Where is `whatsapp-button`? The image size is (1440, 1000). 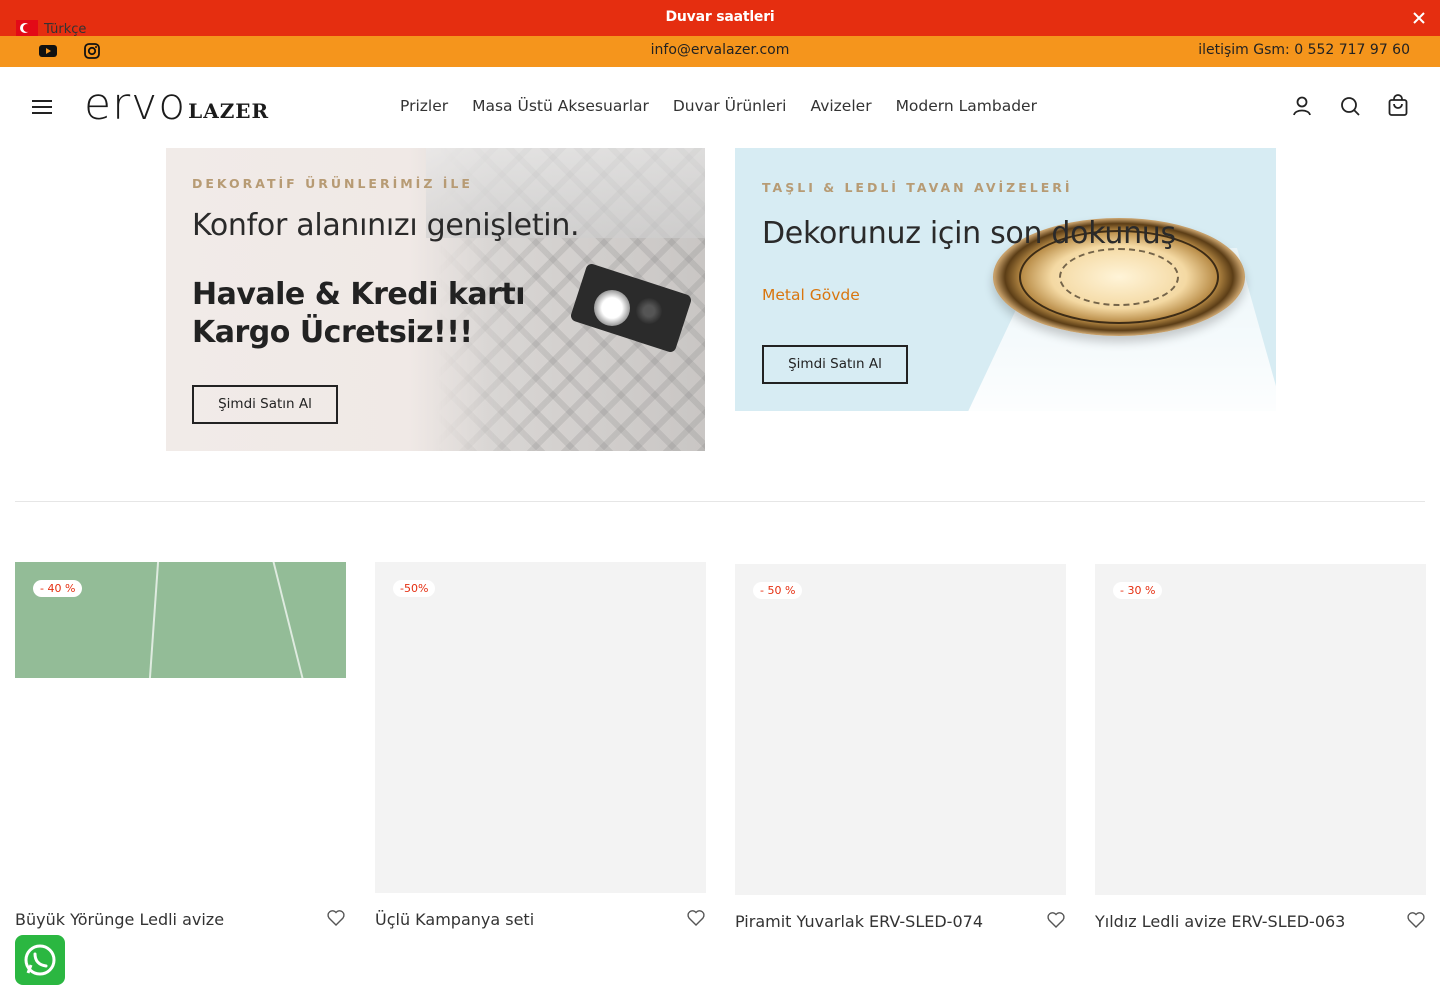 whatsapp-button is located at coordinates (40, 960).